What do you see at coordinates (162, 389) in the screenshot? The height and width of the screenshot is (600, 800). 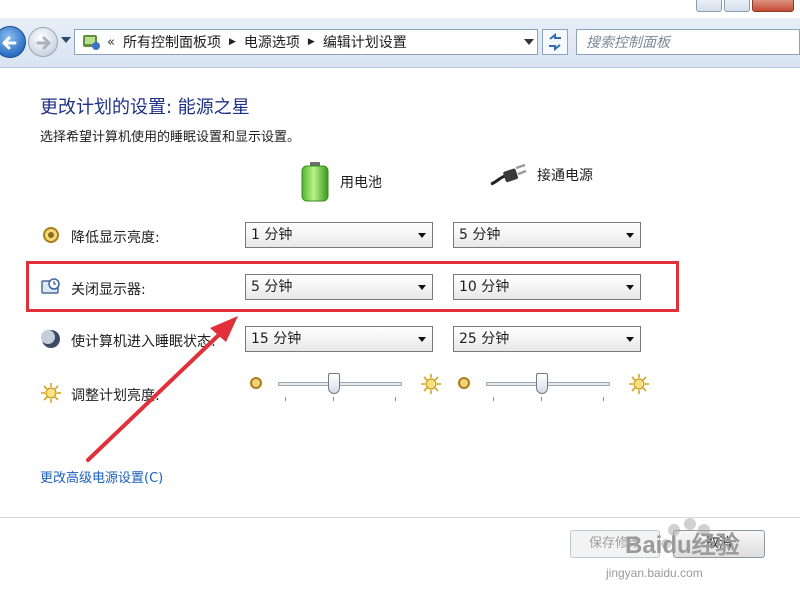 I see `annotation-arrow` at bounding box center [162, 389].